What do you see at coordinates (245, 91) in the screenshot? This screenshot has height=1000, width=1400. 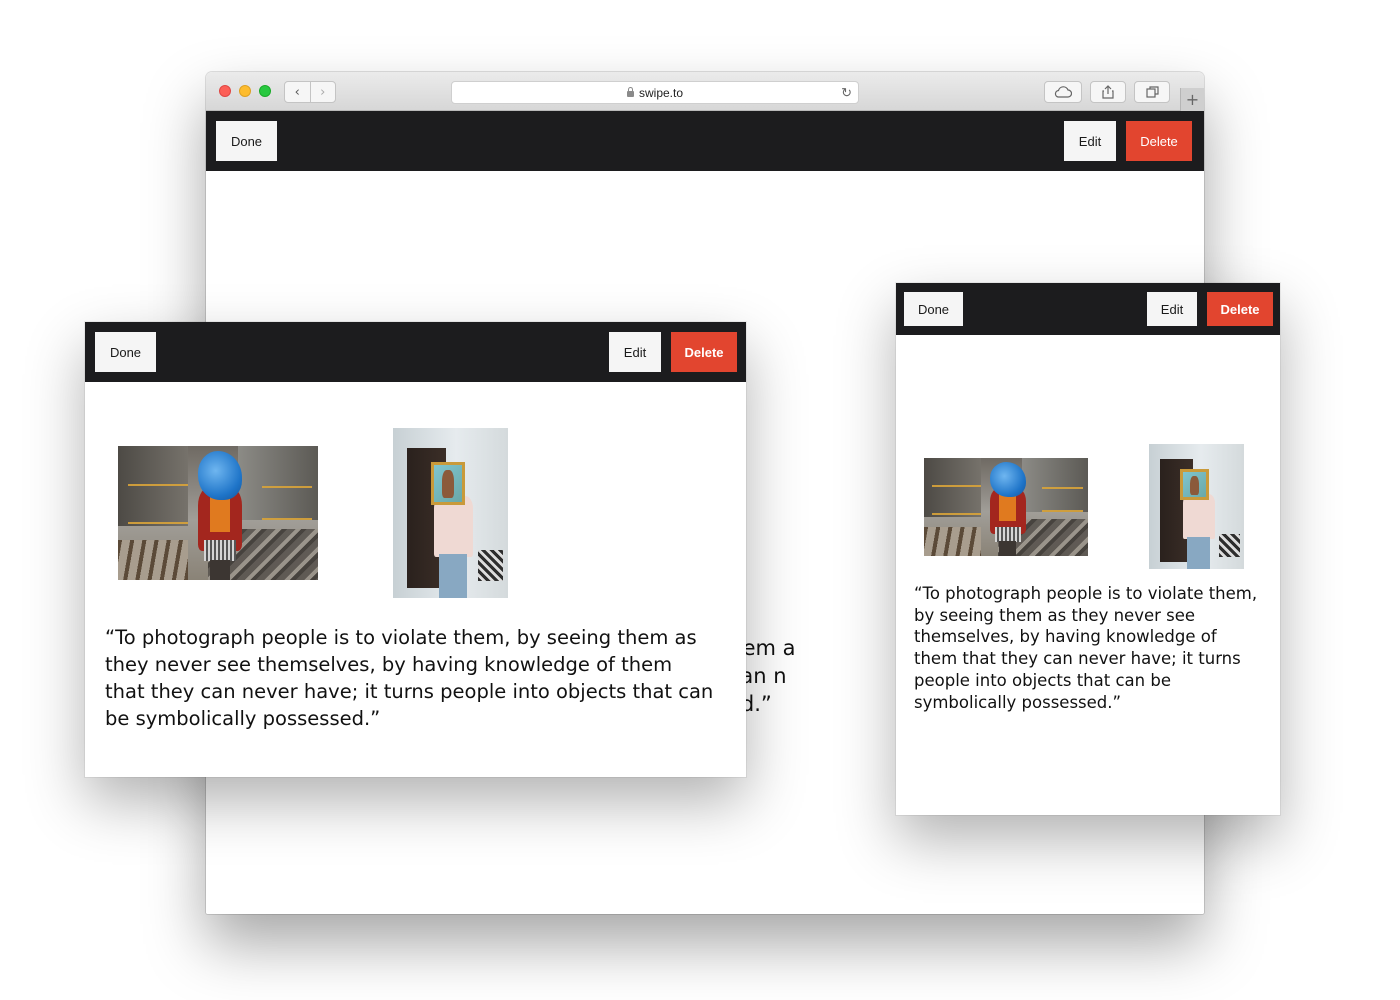 I see `minimize-window-button` at bounding box center [245, 91].